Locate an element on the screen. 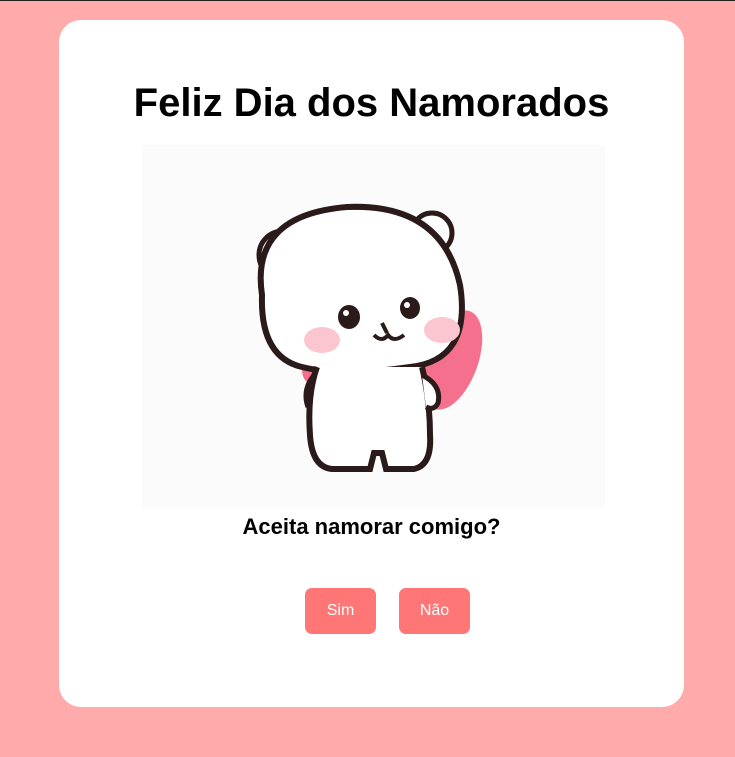  yes-button: Sim is located at coordinates (340, 611).